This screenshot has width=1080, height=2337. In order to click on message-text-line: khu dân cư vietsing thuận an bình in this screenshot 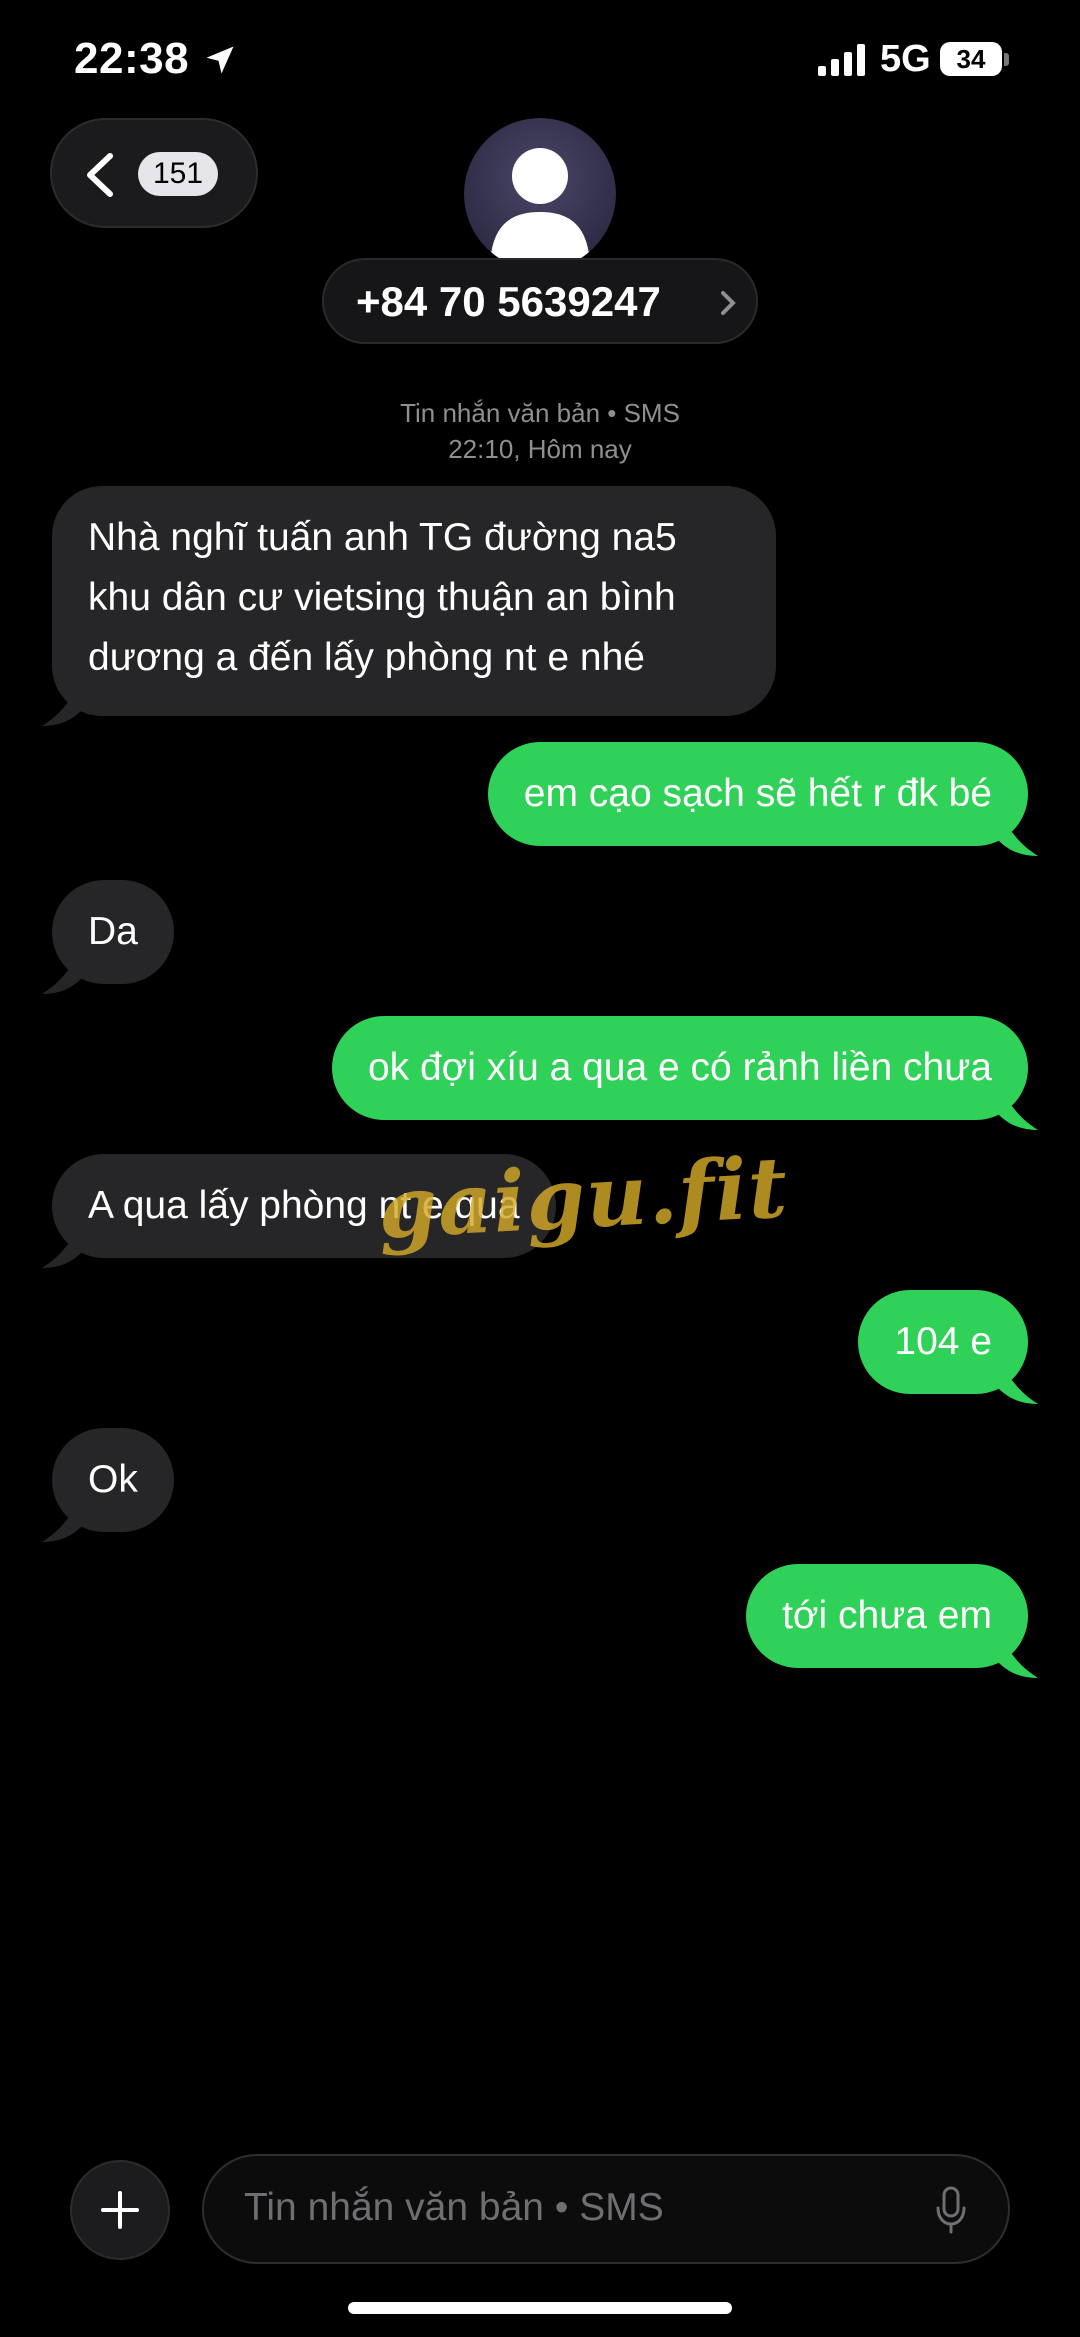, I will do `click(382, 597)`.